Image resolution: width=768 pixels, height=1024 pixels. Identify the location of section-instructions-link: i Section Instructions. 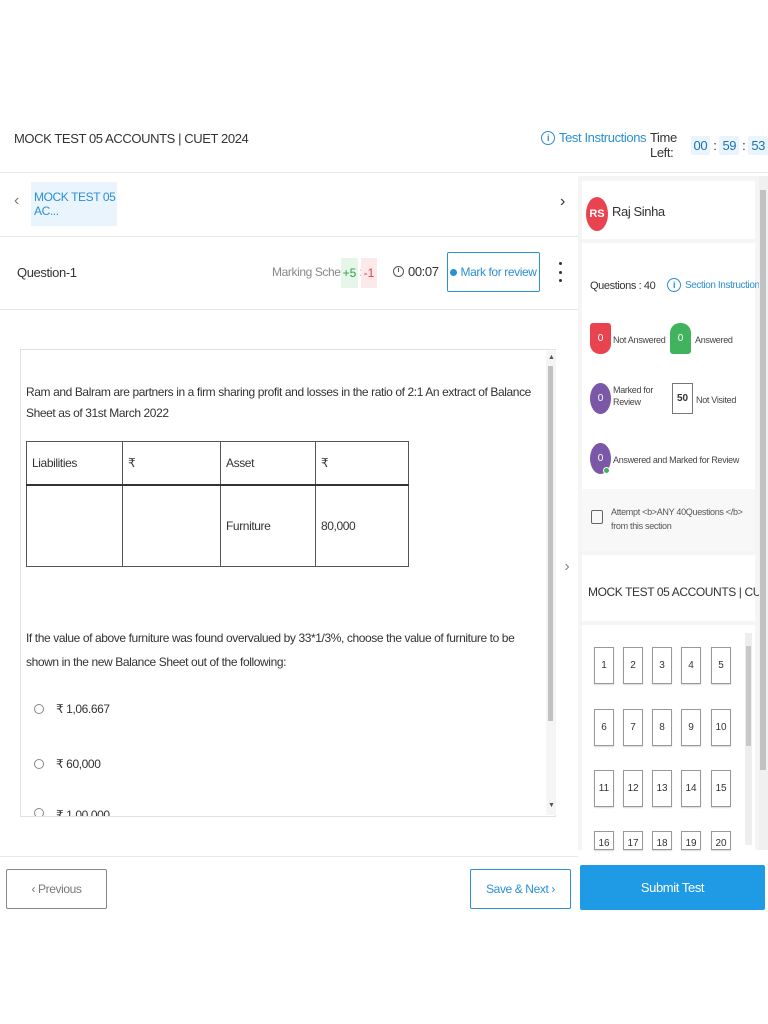
(716, 285).